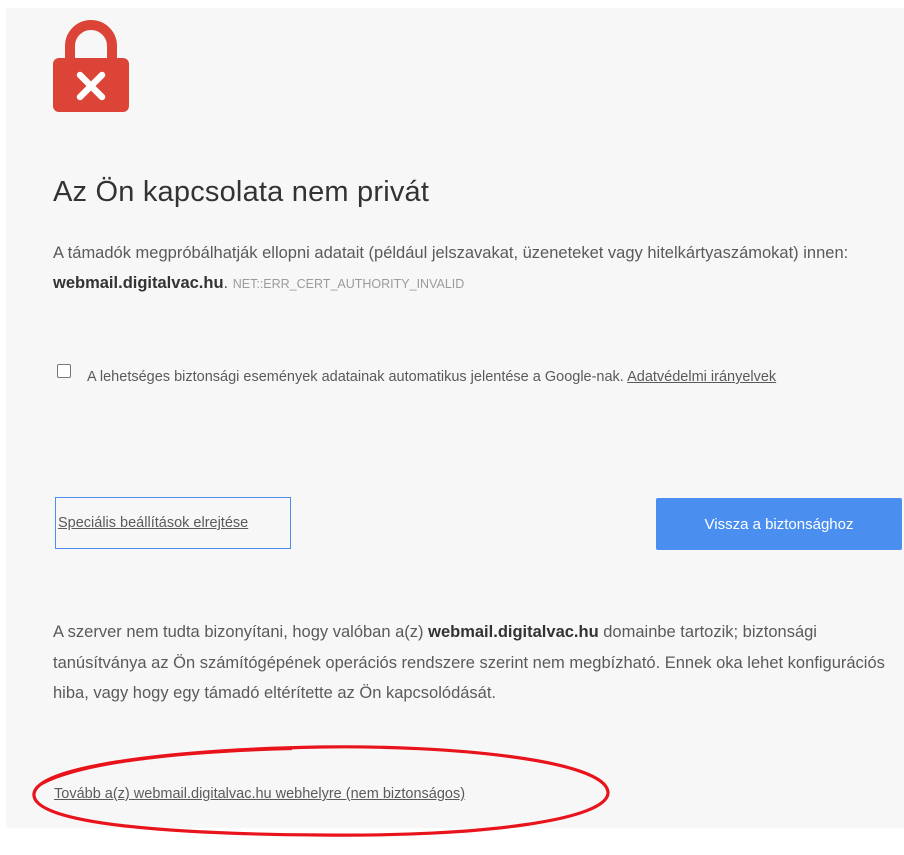 Image resolution: width=904 pixels, height=855 pixels. Describe the element at coordinates (779, 524) in the screenshot. I see `back-to-safety-button: Vissza a biztonsághoz` at that location.